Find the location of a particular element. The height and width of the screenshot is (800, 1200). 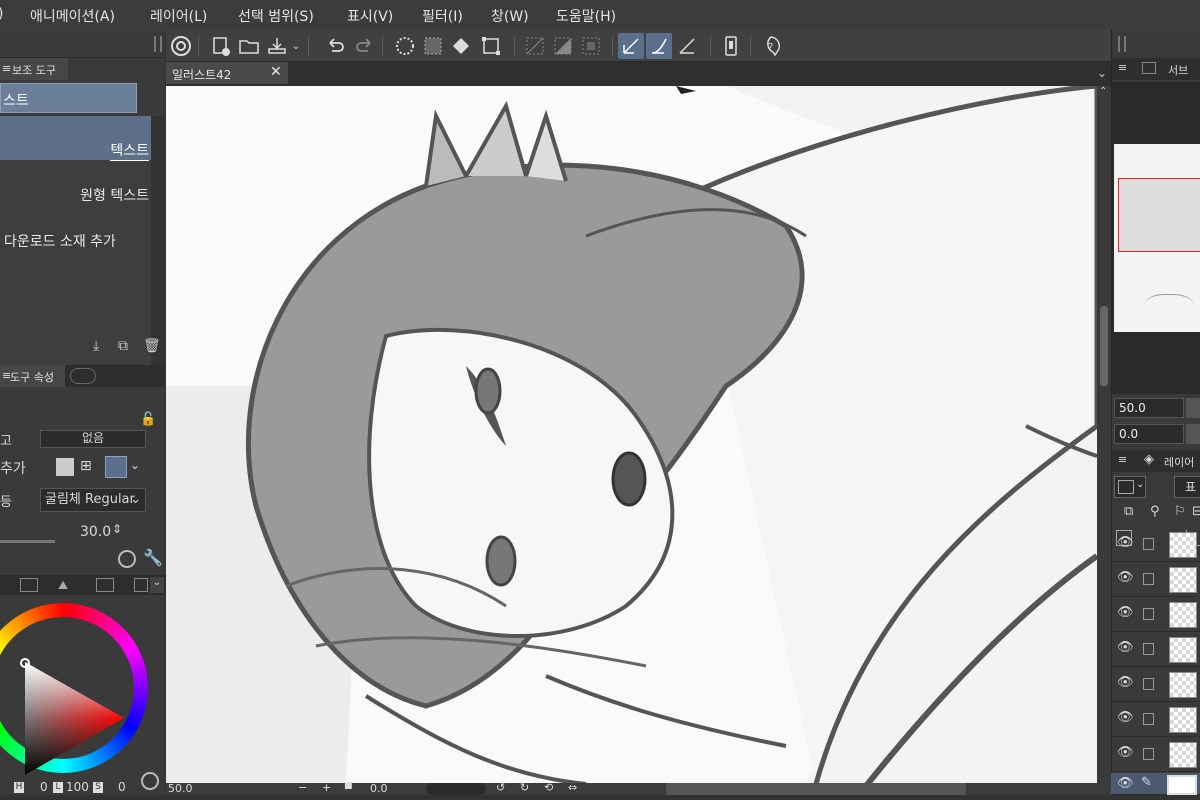

transform-icon is located at coordinates (491, 46).